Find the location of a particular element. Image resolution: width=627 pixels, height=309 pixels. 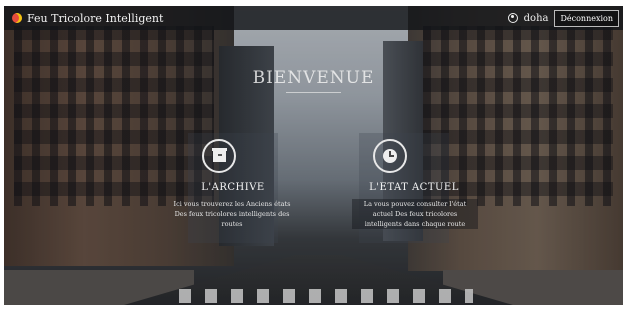

title-divider is located at coordinates (313, 92).